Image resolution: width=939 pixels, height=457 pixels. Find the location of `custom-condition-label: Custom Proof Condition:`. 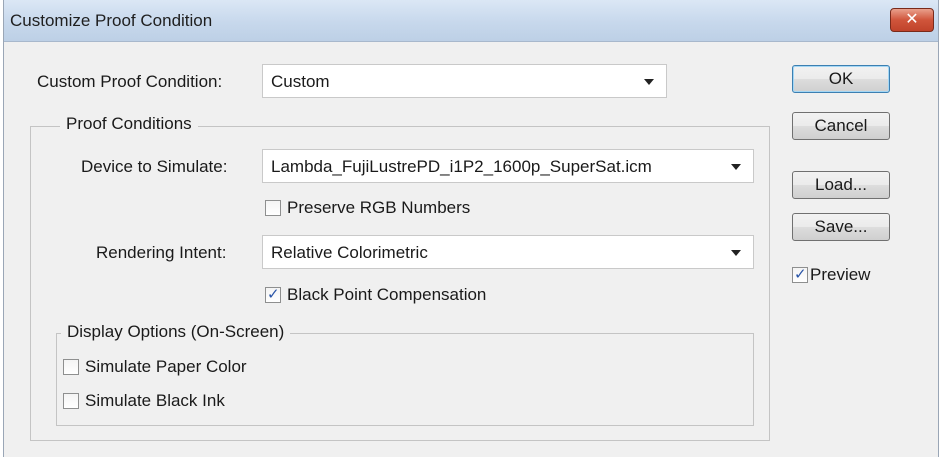

custom-condition-label: Custom Proof Condition: is located at coordinates (130, 81).